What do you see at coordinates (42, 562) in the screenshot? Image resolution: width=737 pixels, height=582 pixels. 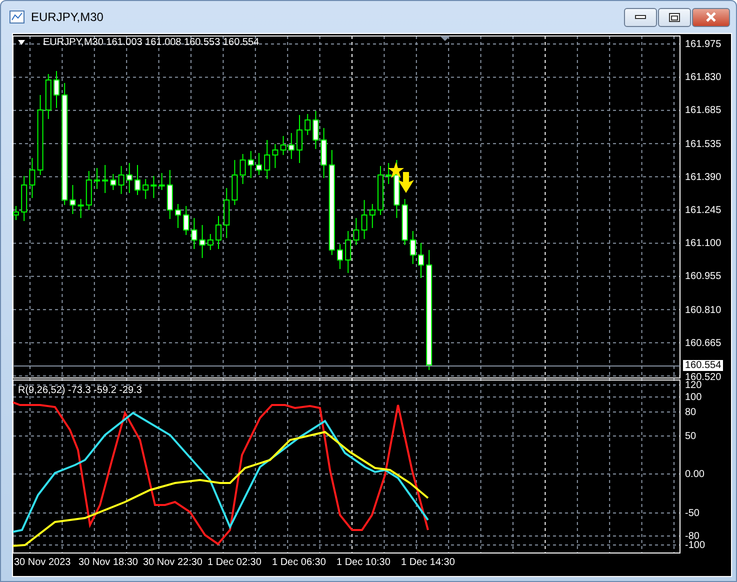 I see `time-label: 30 Nov 2023` at bounding box center [42, 562].